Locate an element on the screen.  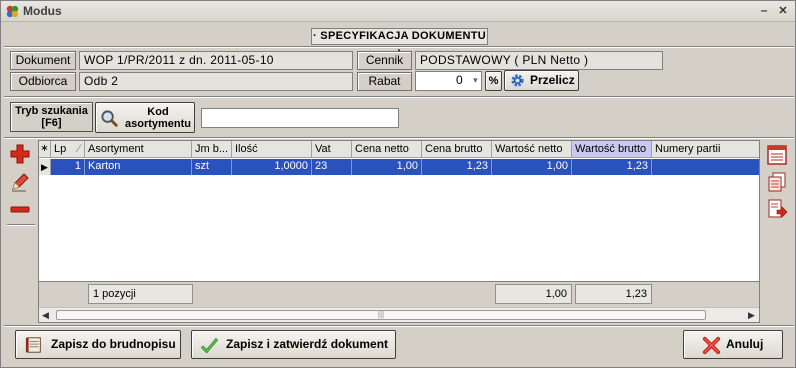
cell-jm: szt is located at coordinates (212, 167).